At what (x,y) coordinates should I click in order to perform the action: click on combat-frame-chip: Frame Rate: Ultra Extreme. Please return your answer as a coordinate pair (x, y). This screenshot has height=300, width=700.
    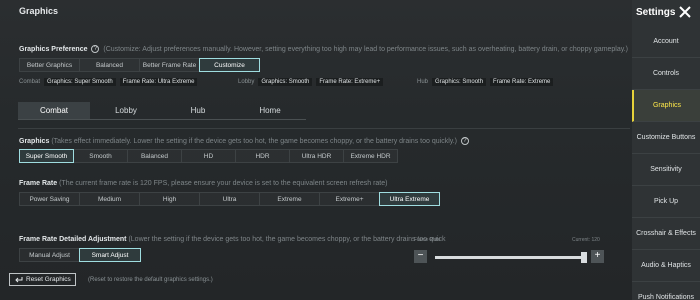
    Looking at the image, I should click on (158, 82).